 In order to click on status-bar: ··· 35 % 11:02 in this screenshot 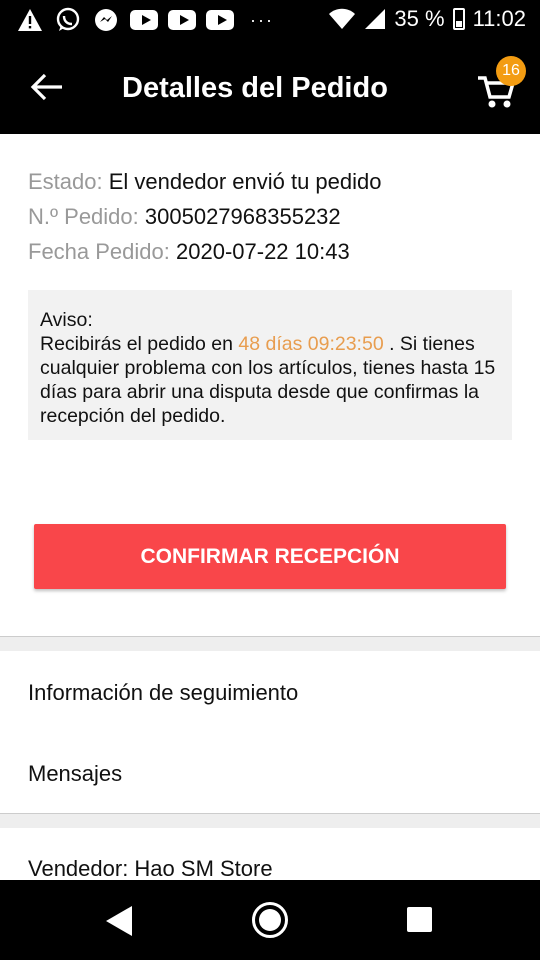, I will do `click(270, 21)`.